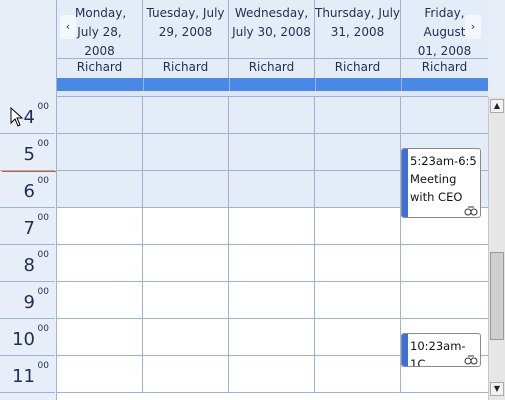  Describe the element at coordinates (185, 22) in the screenshot. I see `day-date: Tuesday, July 29, 2008` at that location.